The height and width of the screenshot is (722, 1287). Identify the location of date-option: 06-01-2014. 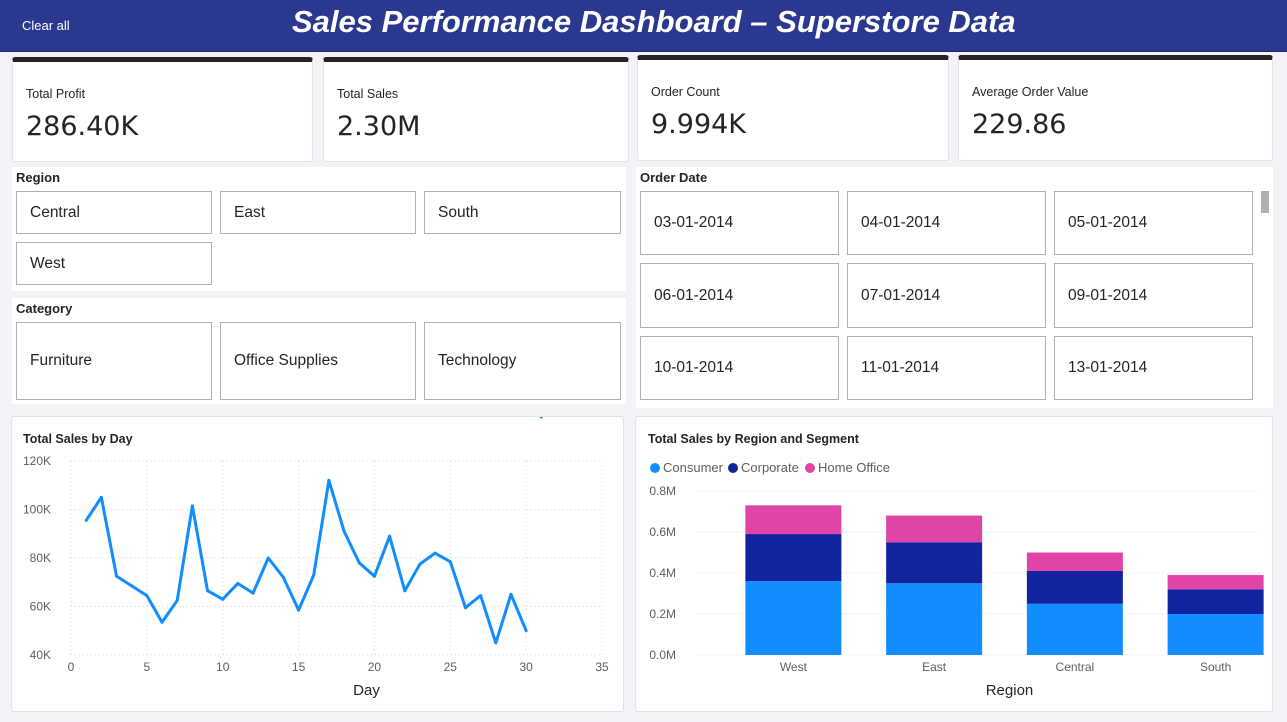
(739, 295).